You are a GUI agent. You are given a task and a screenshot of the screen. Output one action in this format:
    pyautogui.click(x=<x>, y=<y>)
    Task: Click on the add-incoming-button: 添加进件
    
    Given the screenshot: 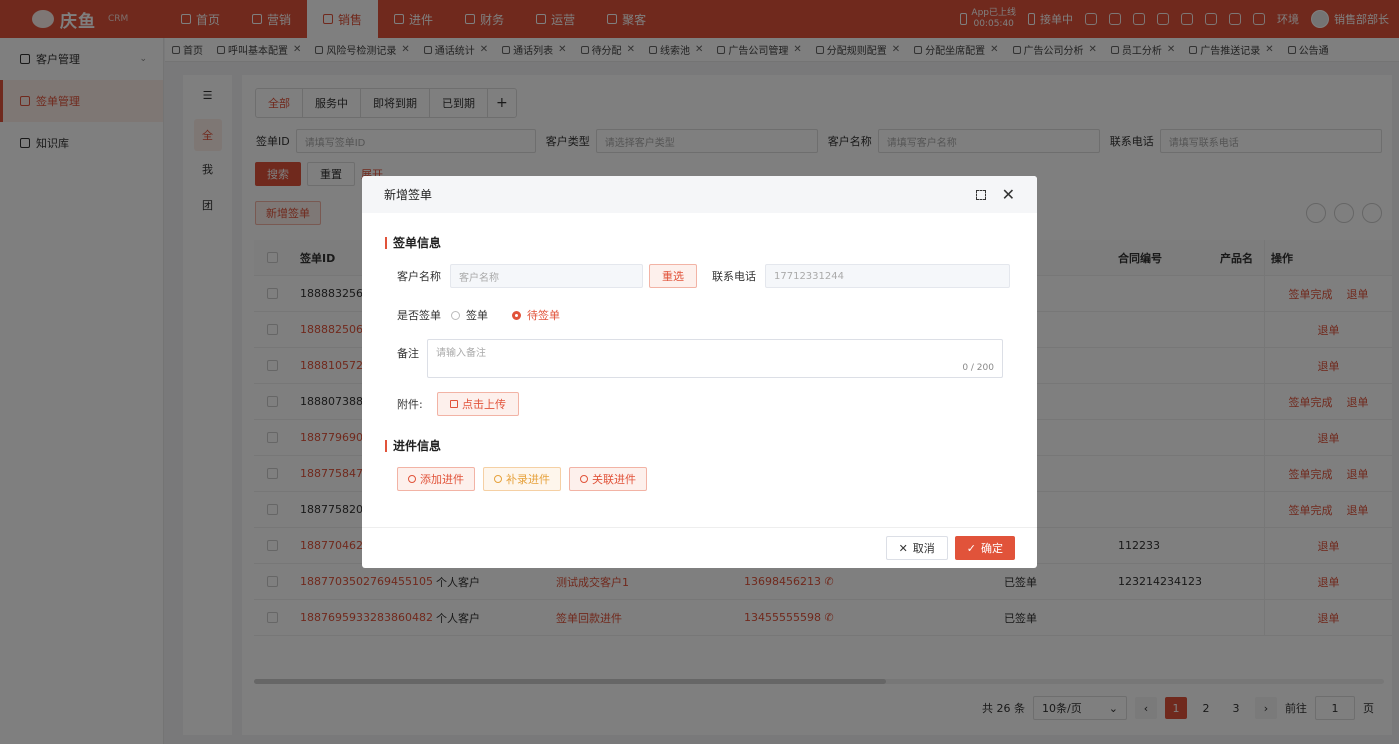 What is the action you would take?
    pyautogui.click(x=436, y=479)
    